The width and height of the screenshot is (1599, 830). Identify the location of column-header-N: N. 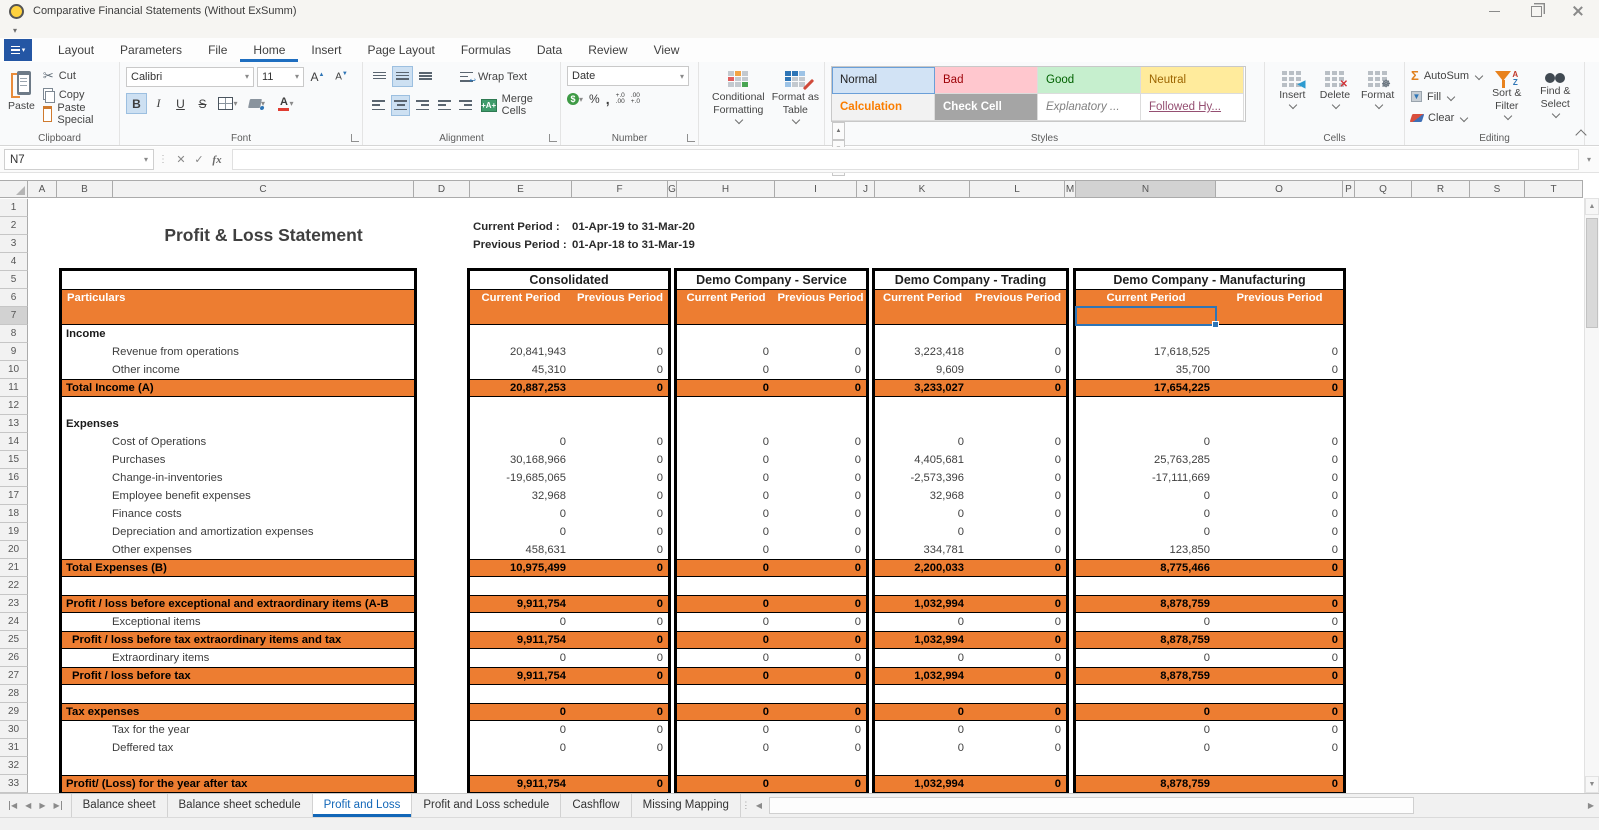
(1146, 189).